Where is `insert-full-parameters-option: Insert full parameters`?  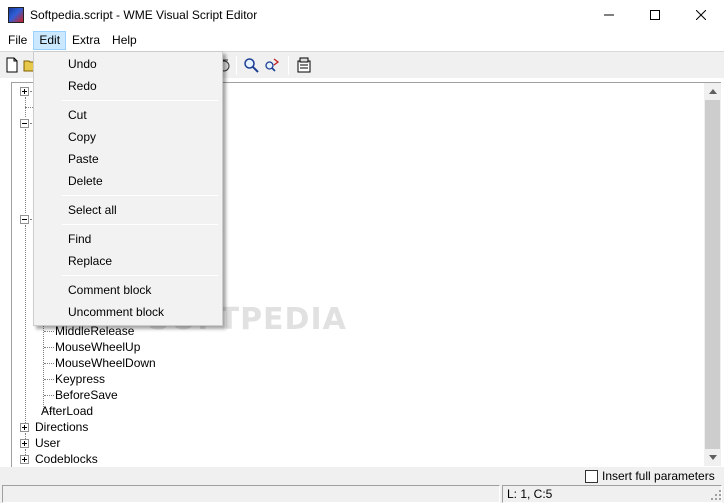
insert-full-parameters-option: Insert full parameters is located at coordinates (650, 476).